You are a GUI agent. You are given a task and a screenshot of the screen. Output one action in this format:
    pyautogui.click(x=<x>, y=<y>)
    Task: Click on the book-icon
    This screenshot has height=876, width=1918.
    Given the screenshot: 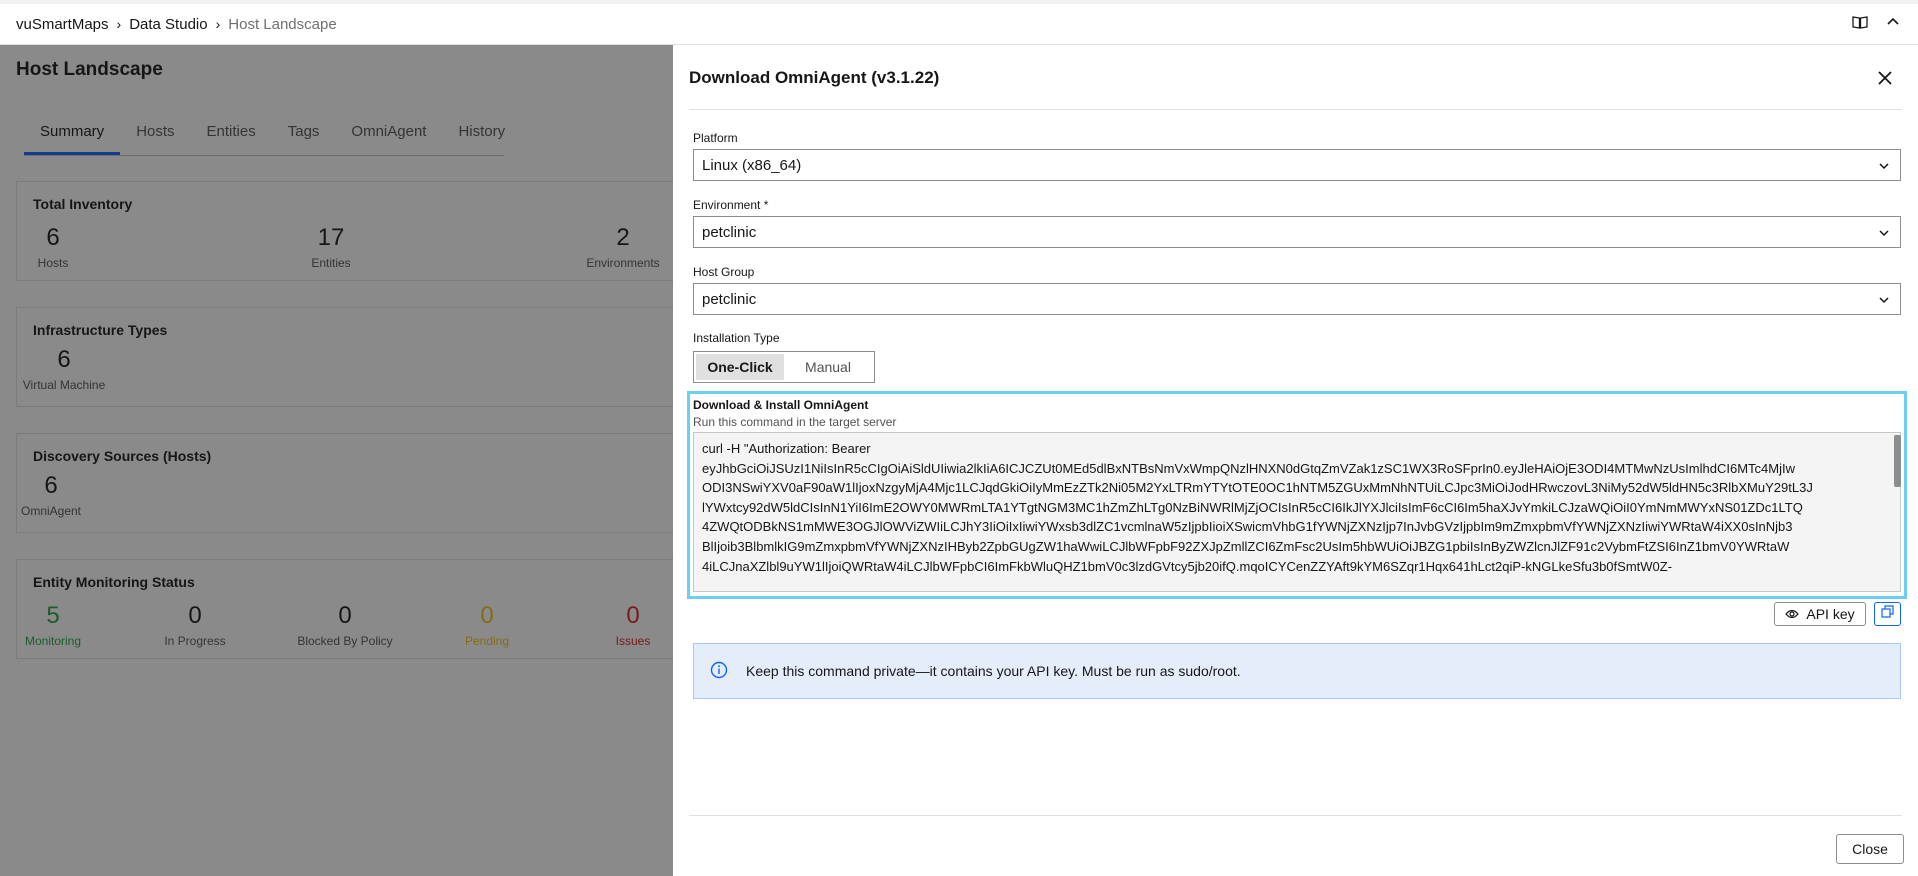 What is the action you would take?
    pyautogui.click(x=1860, y=22)
    